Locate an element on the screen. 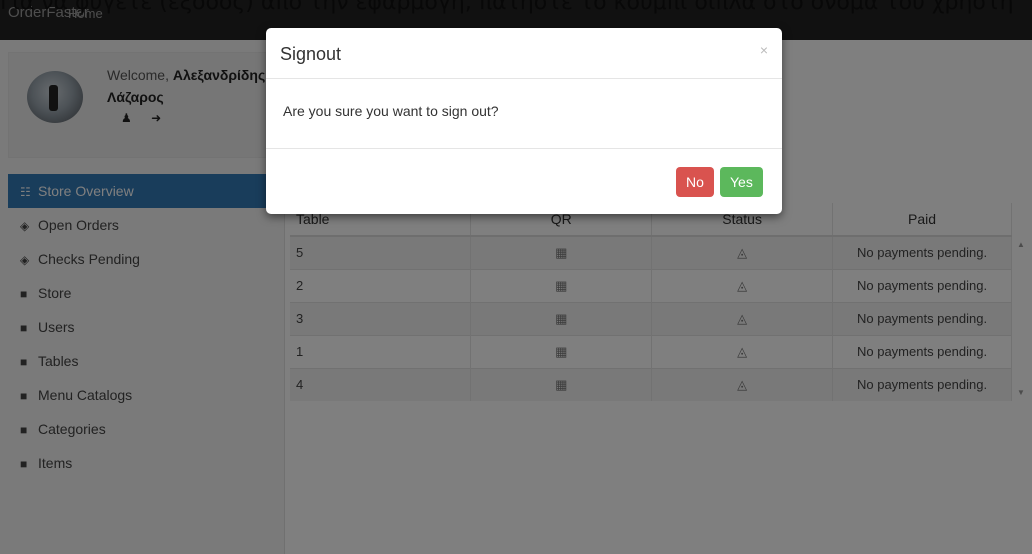 The height and width of the screenshot is (554, 1032). modal-header: Signout × is located at coordinates (524, 53).